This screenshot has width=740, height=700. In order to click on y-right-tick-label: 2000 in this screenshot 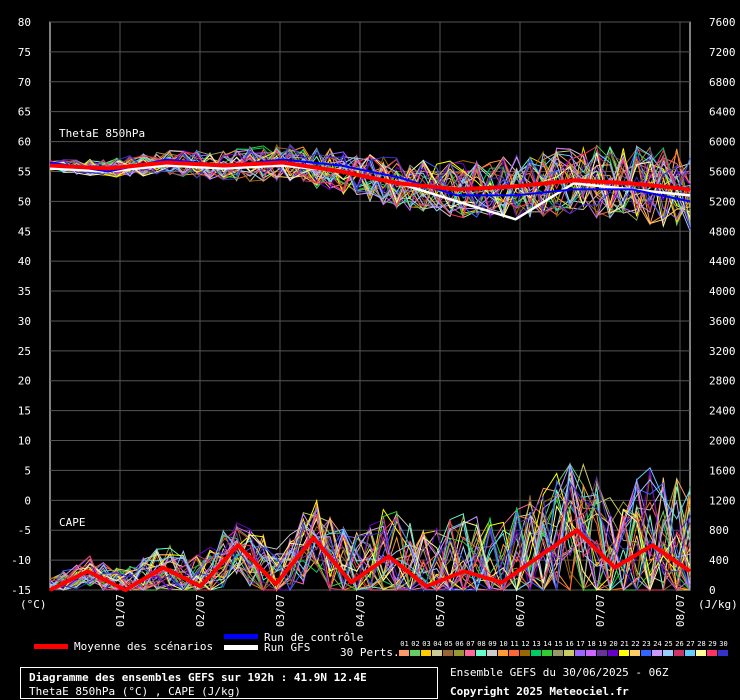, I will do `click(722, 441)`.